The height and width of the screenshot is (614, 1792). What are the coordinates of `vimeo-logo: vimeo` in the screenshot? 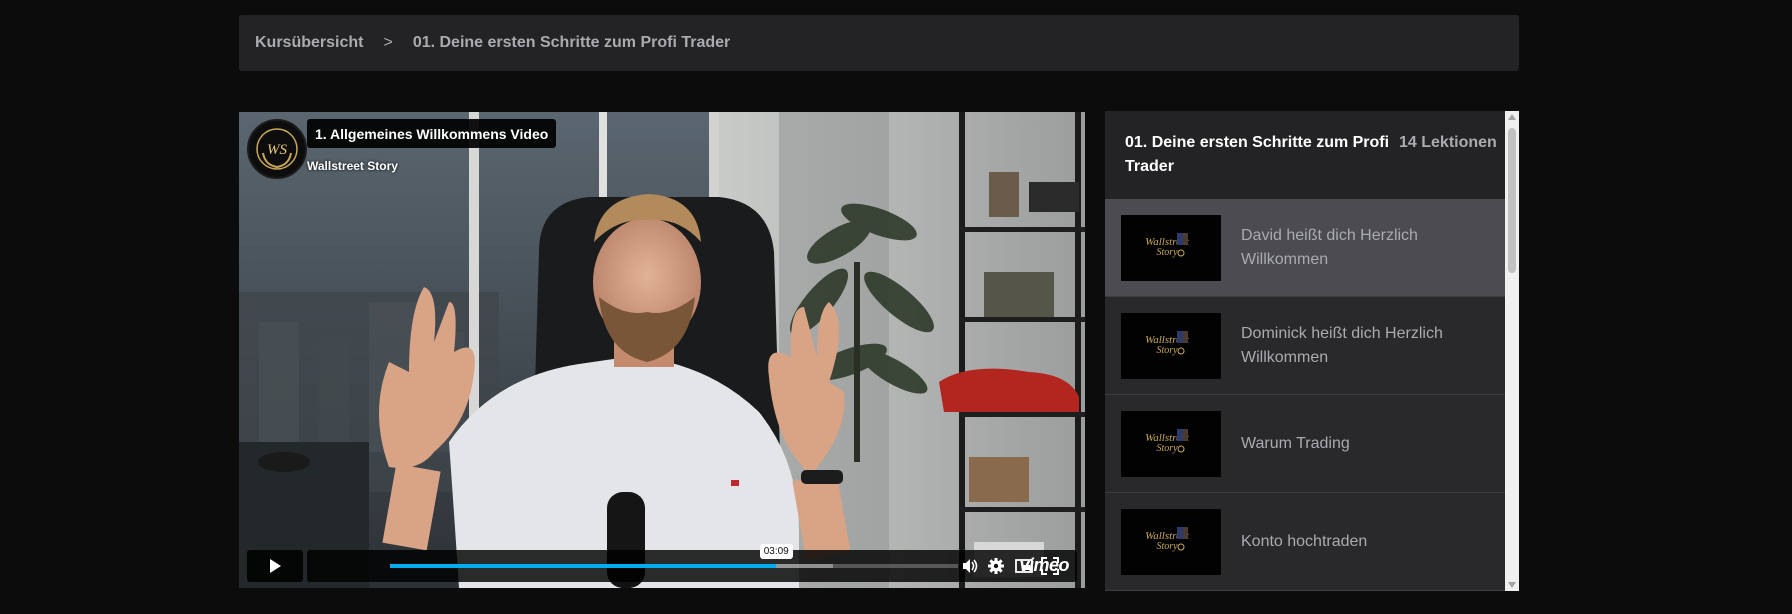 It's located at (1044, 565).